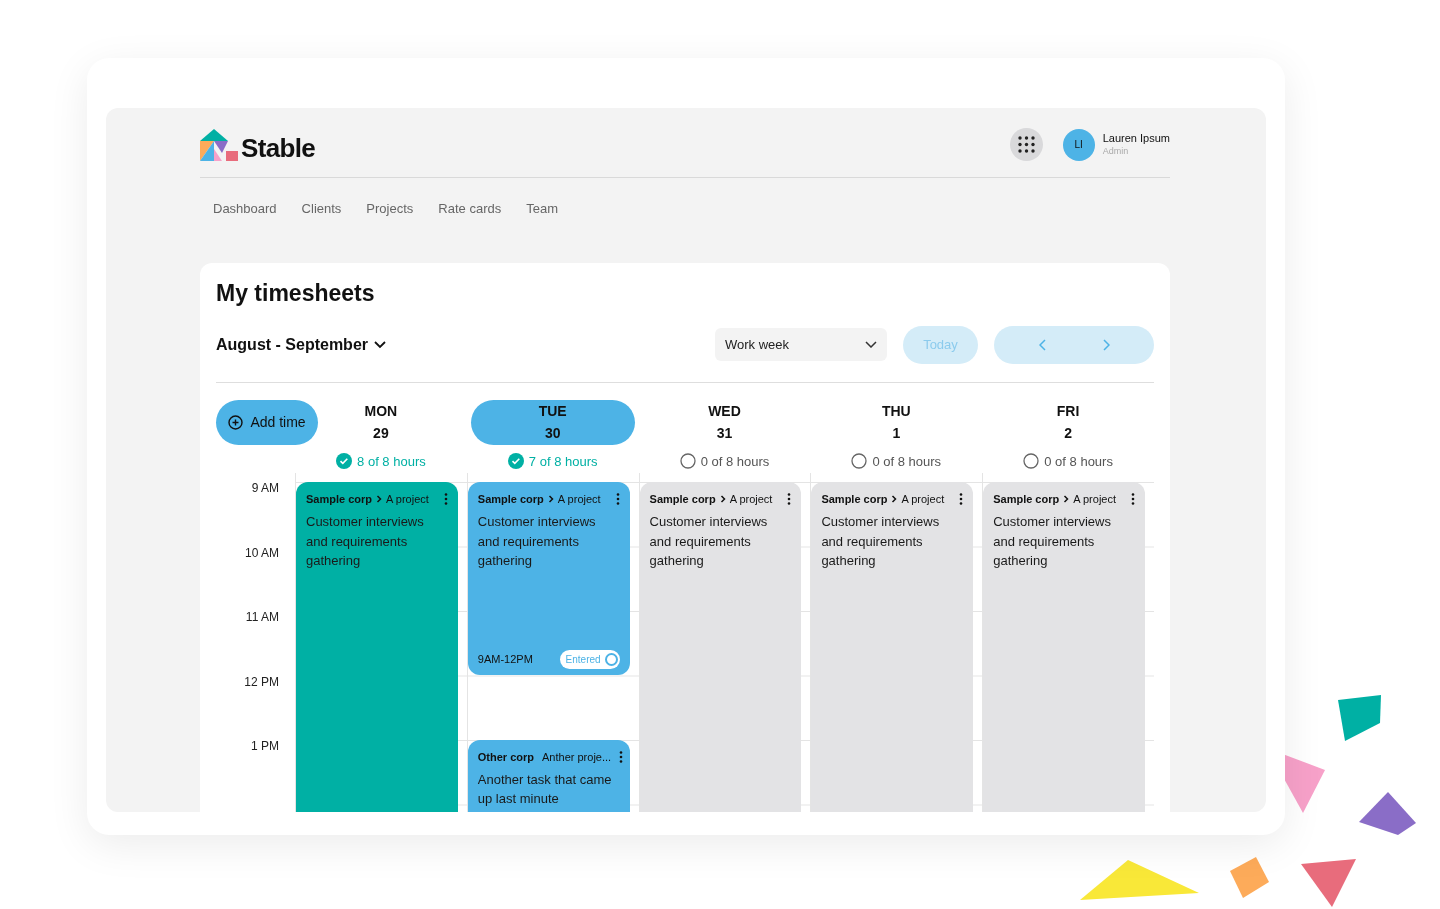 The height and width of the screenshot is (909, 1440). Describe the element at coordinates (219, 144) in the screenshot. I see `house-logo-icon` at that location.